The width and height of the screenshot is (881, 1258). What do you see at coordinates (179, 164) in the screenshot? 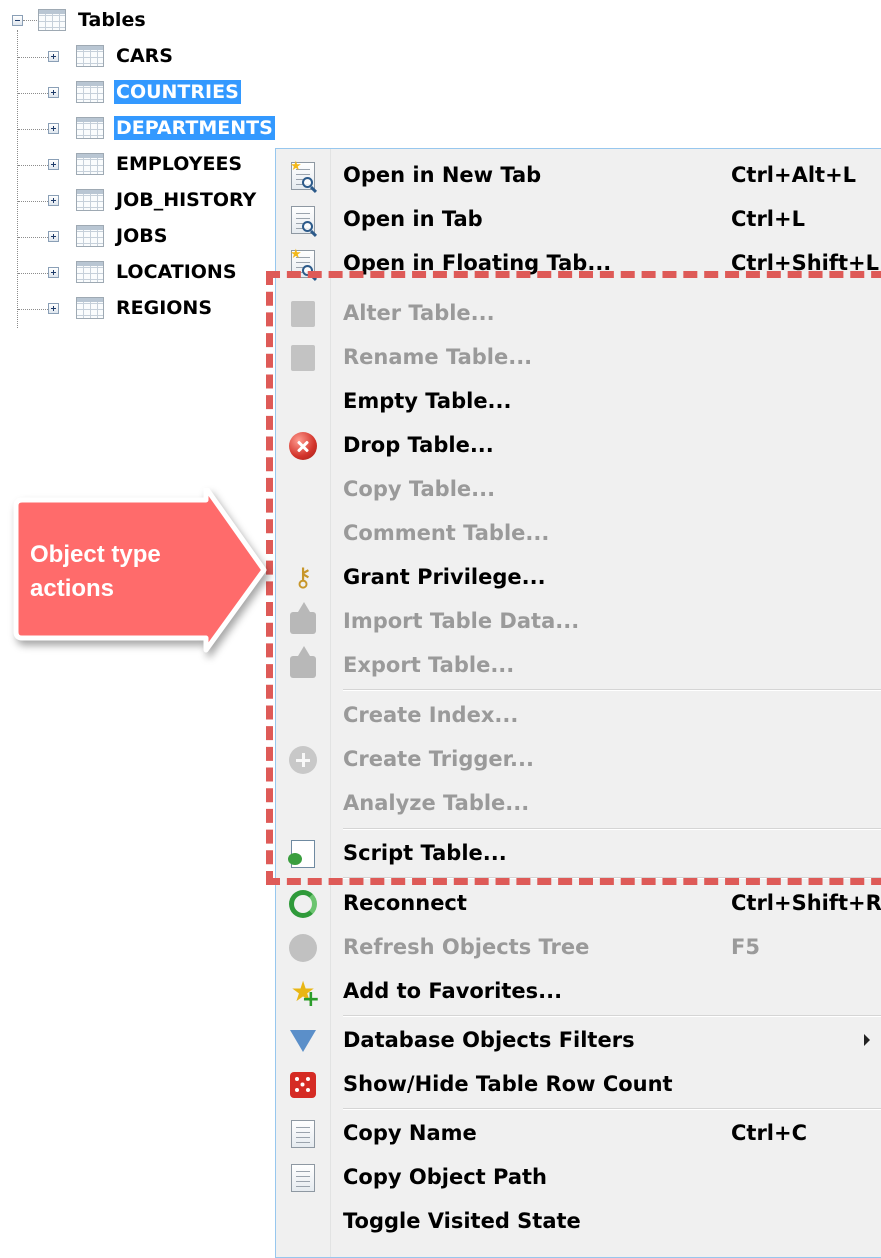
I see `tree-item-label: EMPLOYEES` at bounding box center [179, 164].